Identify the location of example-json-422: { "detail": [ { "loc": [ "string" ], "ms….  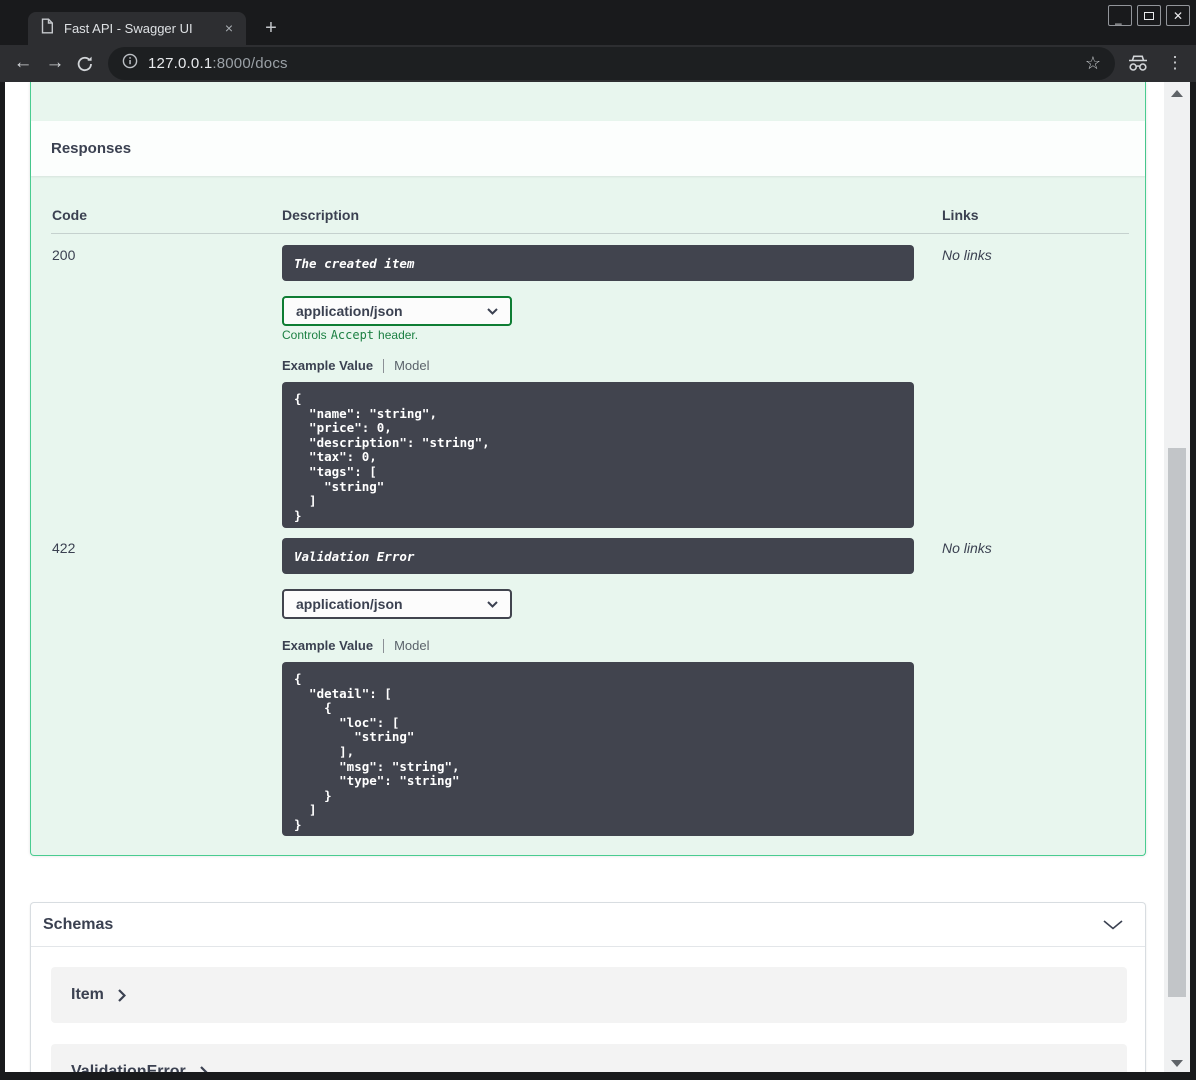
(598, 749).